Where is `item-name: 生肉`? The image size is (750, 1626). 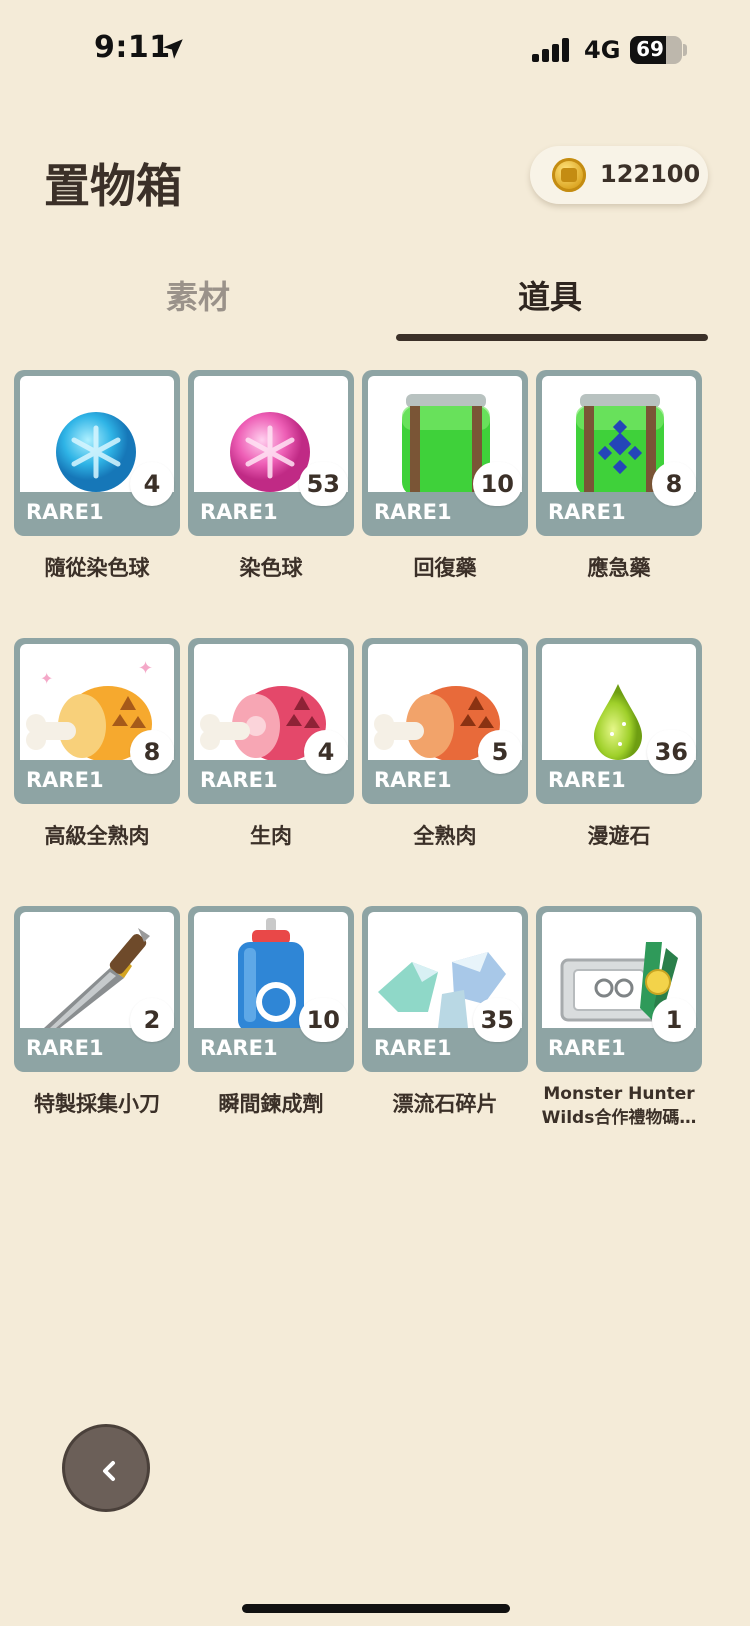
item-name: 生肉 is located at coordinates (271, 836).